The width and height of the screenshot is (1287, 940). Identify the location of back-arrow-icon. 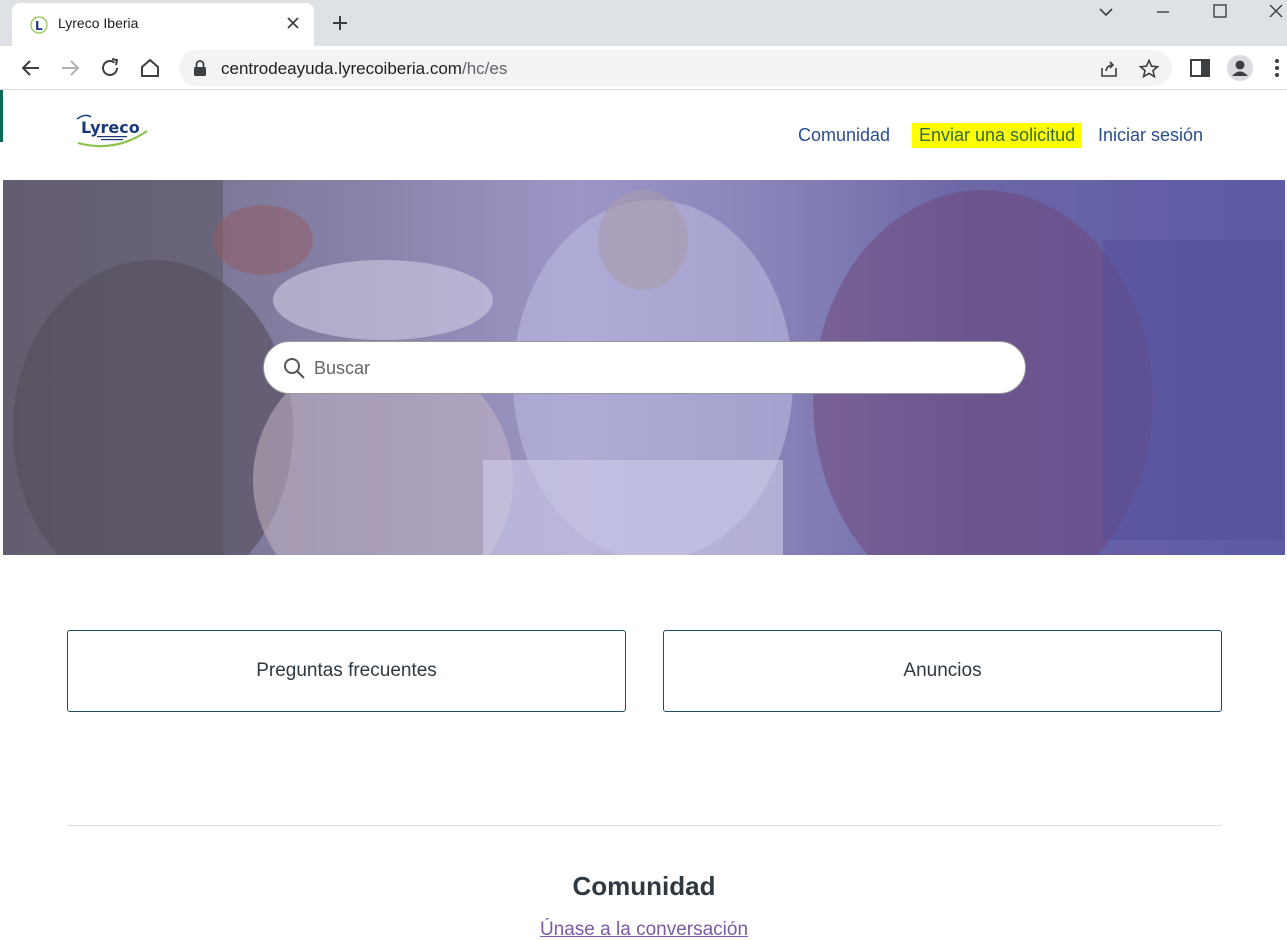
(31, 68).